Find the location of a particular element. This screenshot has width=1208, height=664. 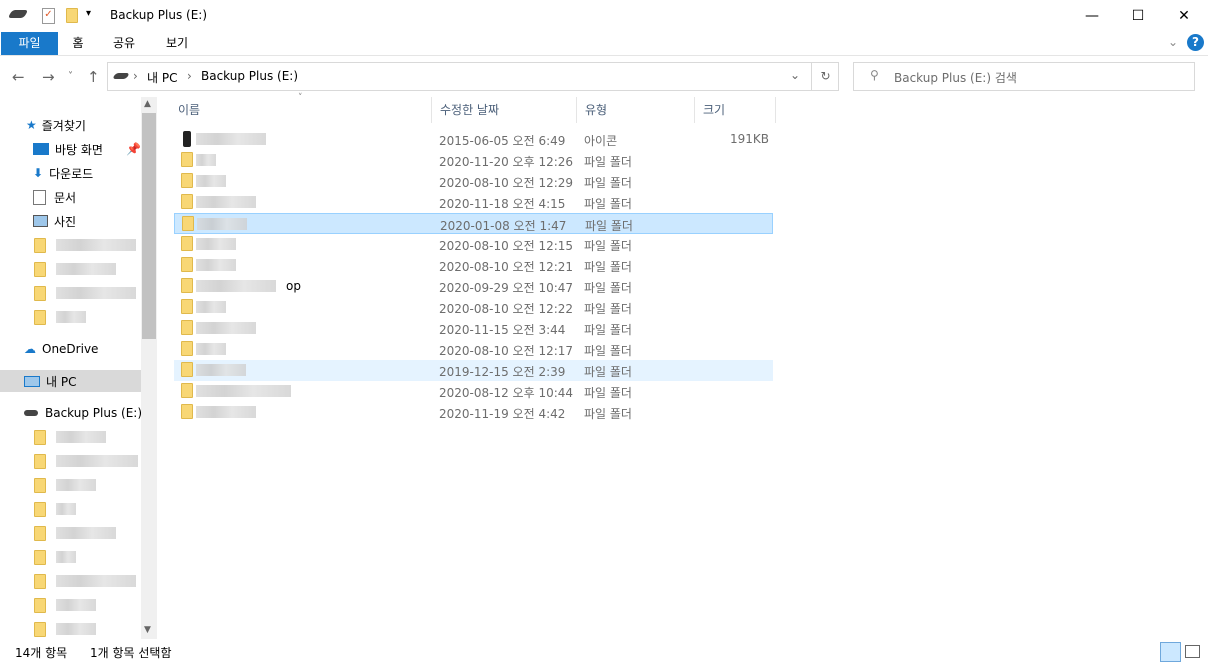

file-date: 2020-11-19 오전 4:42 is located at coordinates (502, 414).